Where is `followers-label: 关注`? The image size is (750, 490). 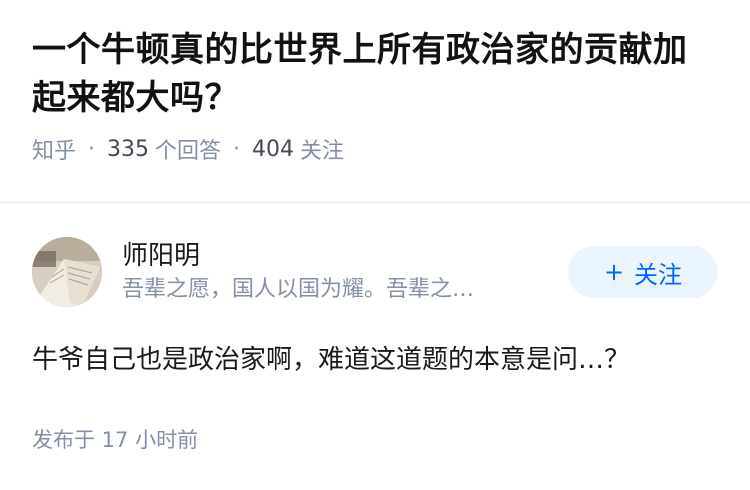
followers-label: 关注 is located at coordinates (322, 151).